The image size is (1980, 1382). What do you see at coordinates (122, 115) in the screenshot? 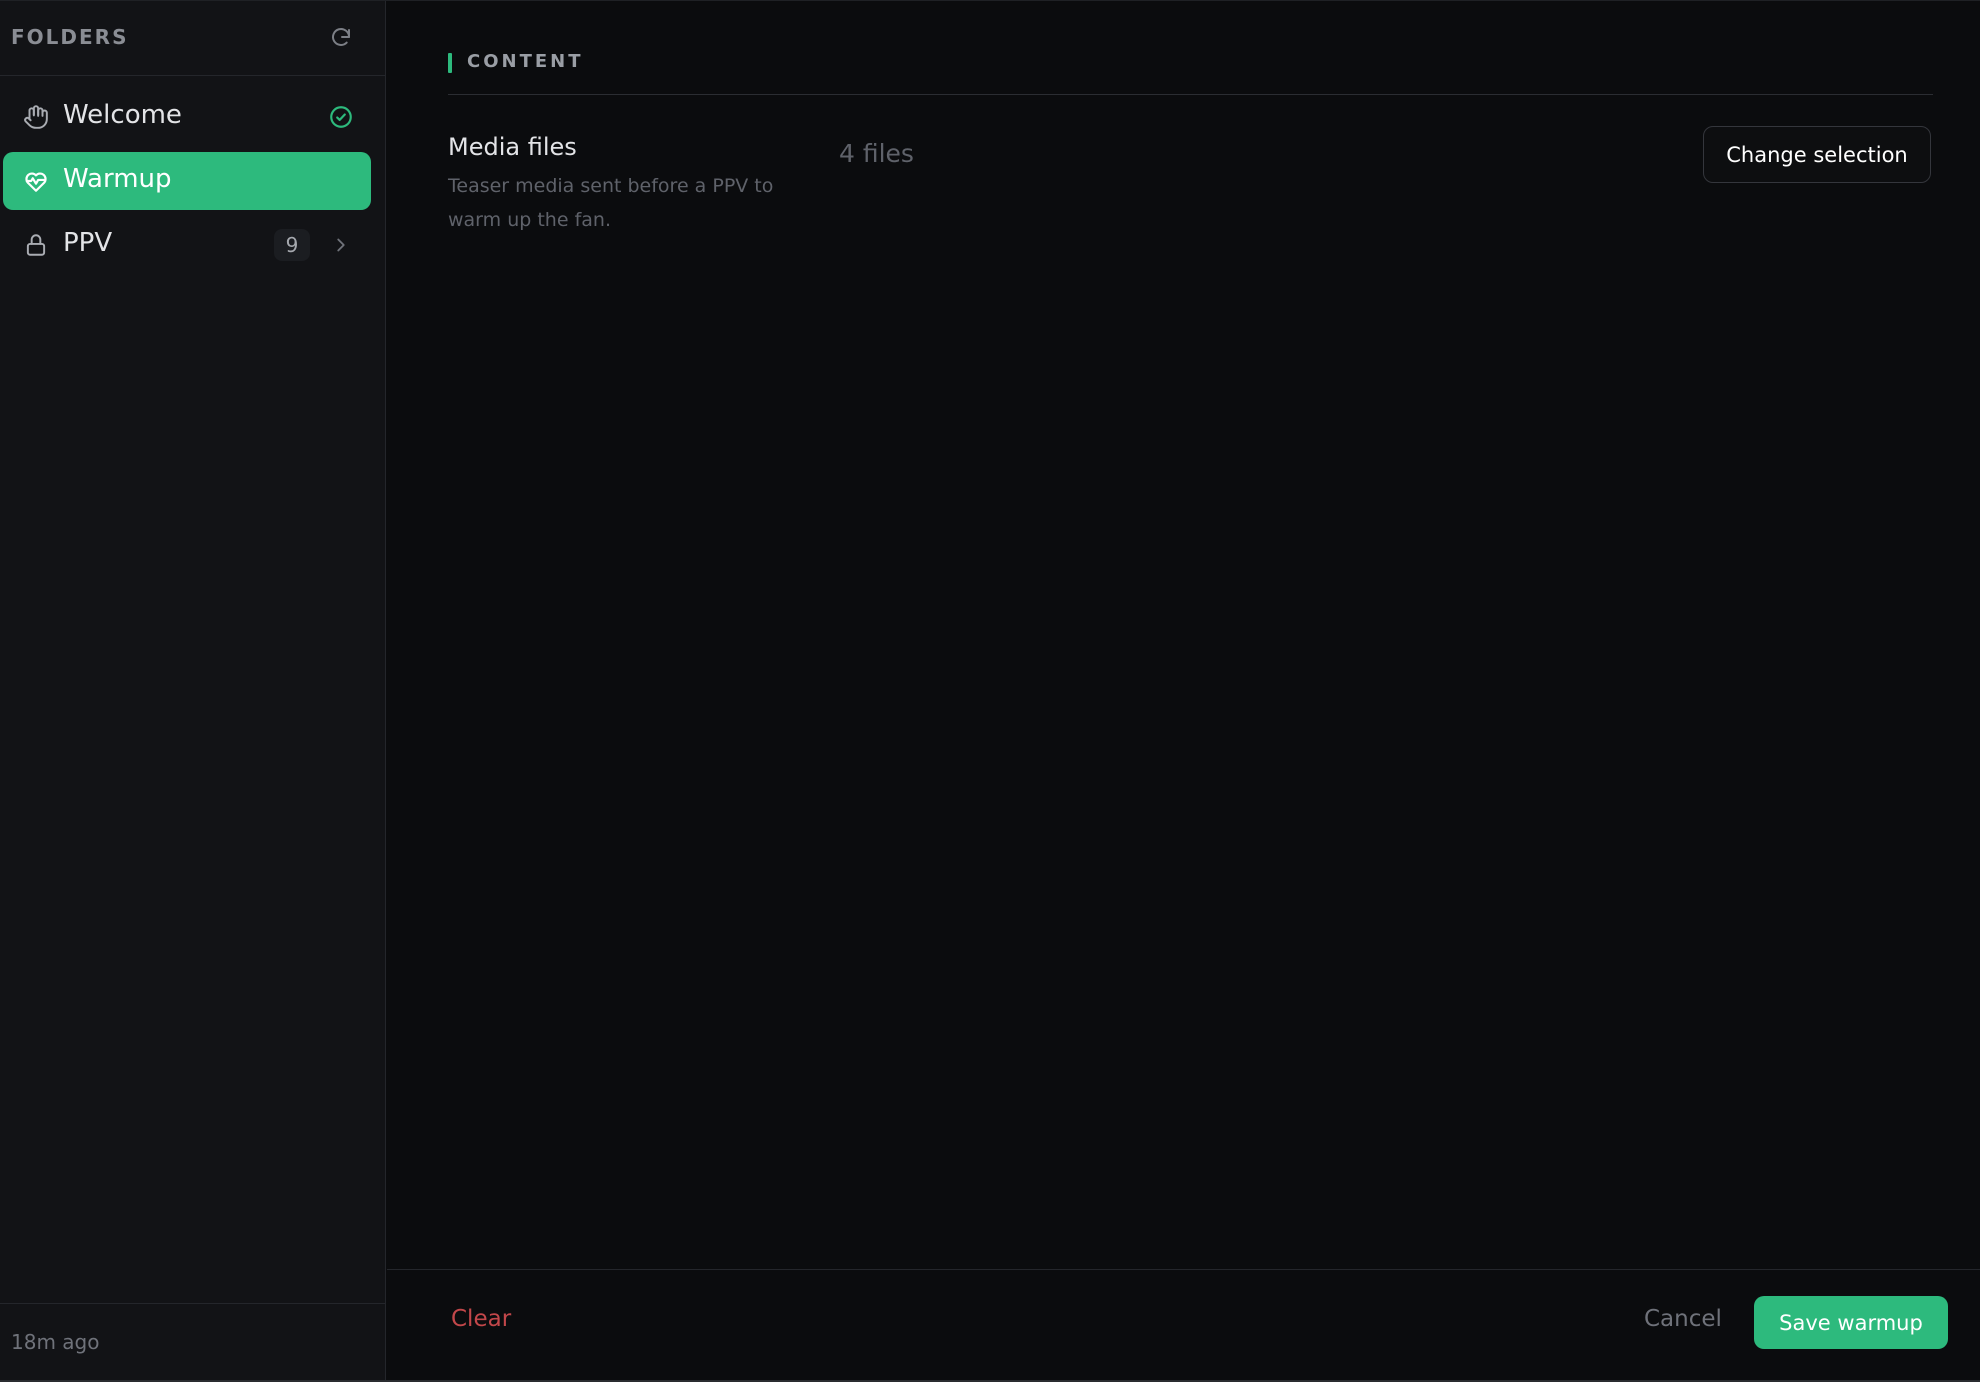
I see `folder-label: Welcome` at bounding box center [122, 115].